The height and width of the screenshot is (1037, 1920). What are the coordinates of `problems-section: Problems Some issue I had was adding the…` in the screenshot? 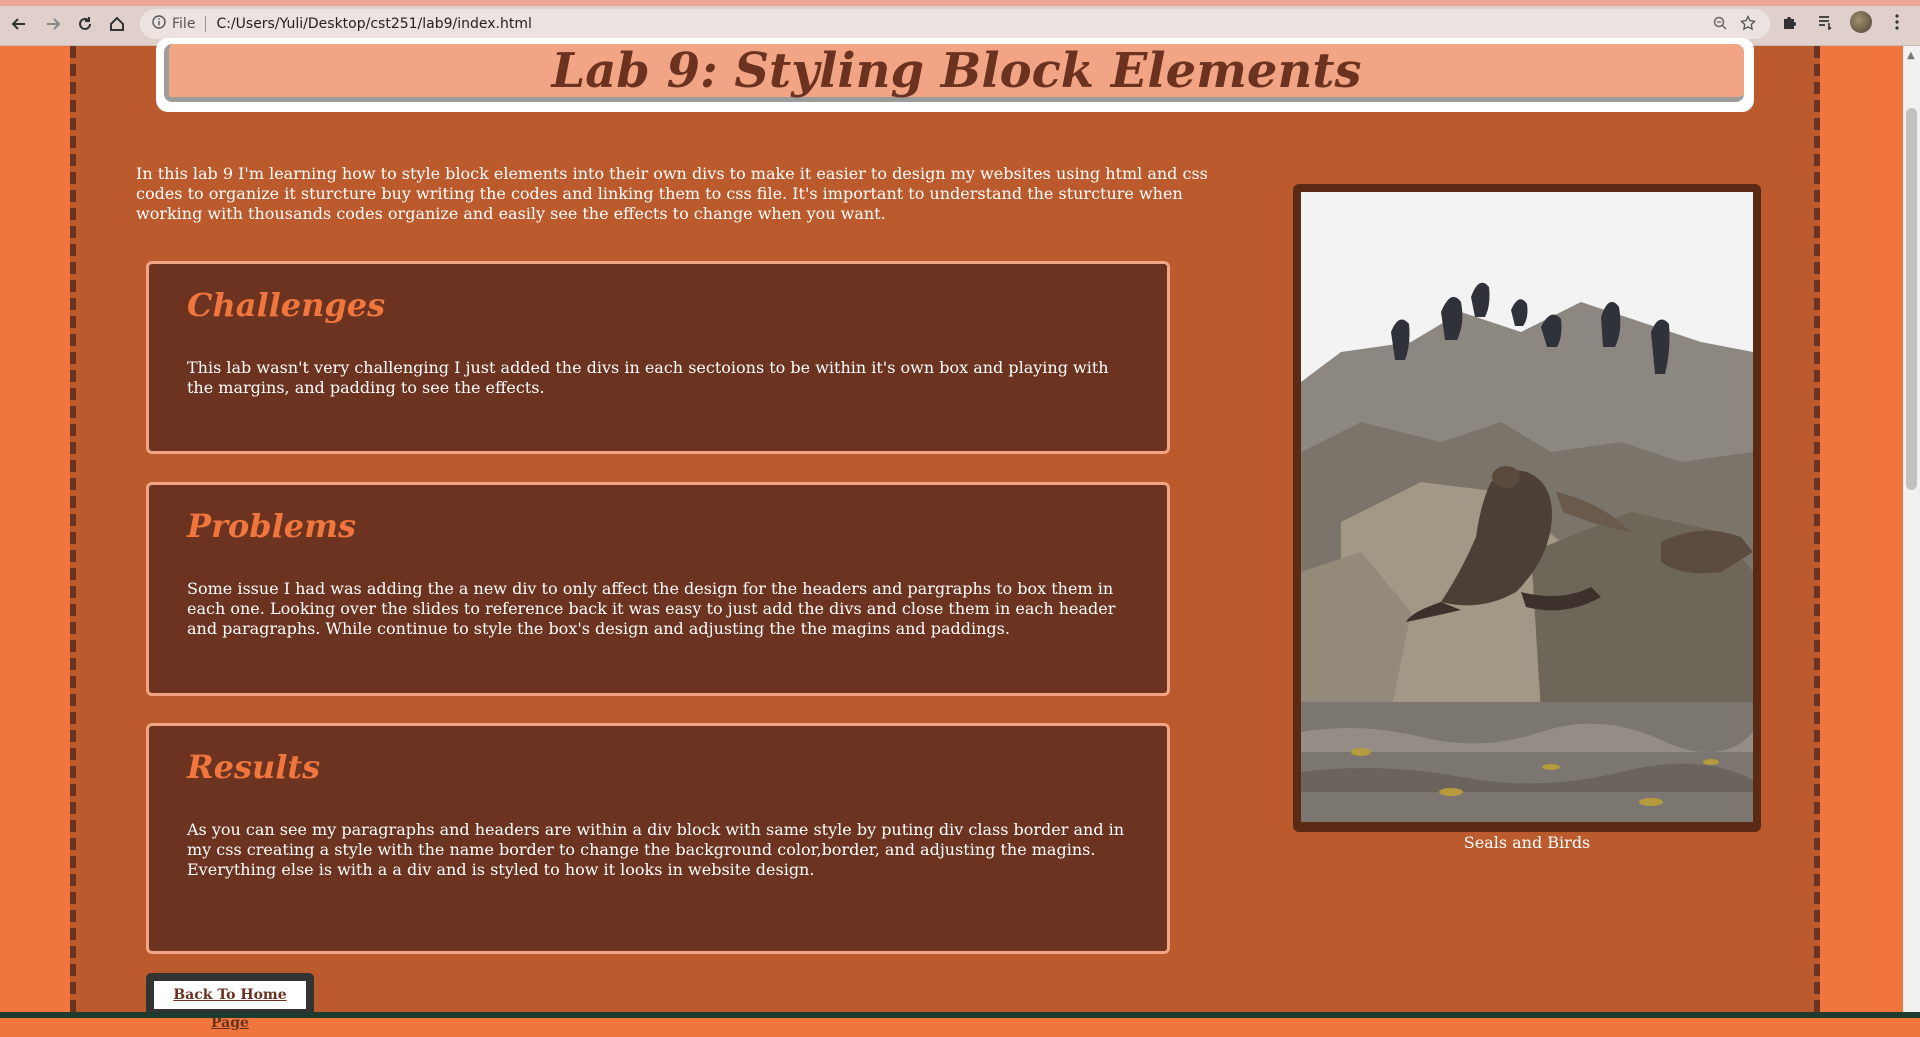 It's located at (658, 589).